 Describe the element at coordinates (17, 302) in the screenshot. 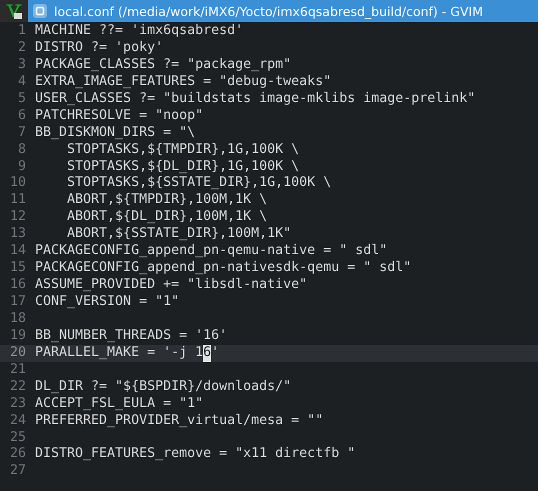

I see `line-number: 17` at that location.